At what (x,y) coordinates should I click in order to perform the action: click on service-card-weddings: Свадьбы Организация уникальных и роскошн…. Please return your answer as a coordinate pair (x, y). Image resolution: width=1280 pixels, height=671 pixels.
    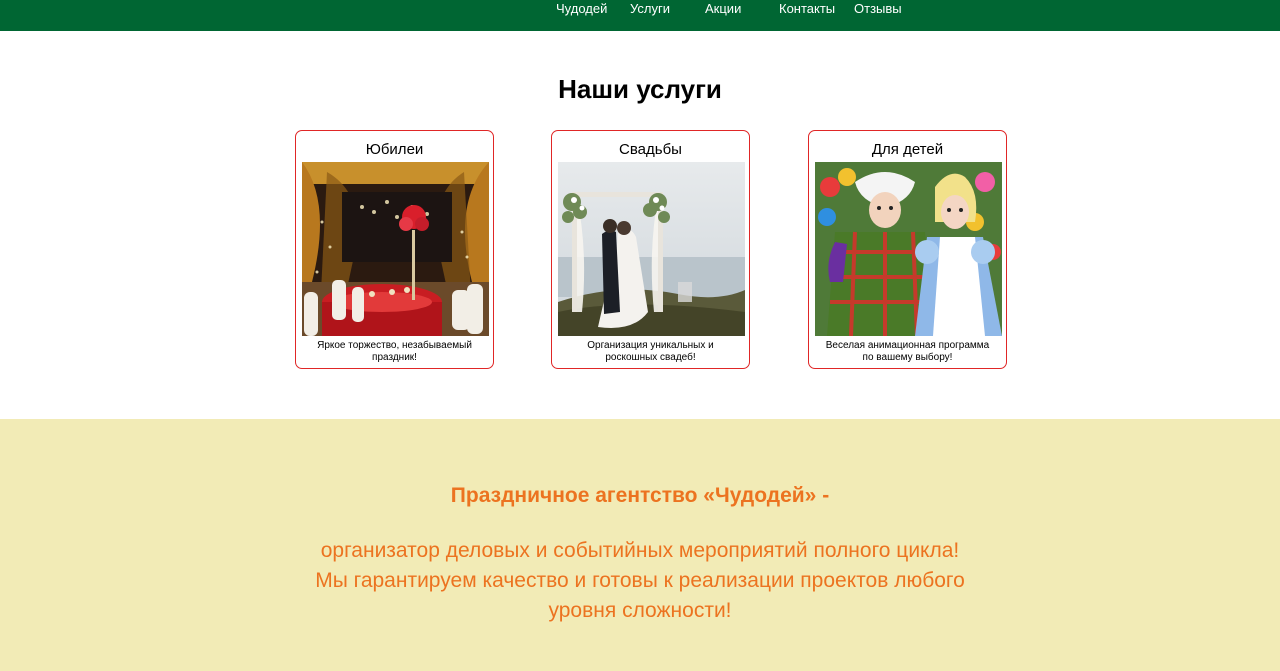
    Looking at the image, I should click on (650, 249).